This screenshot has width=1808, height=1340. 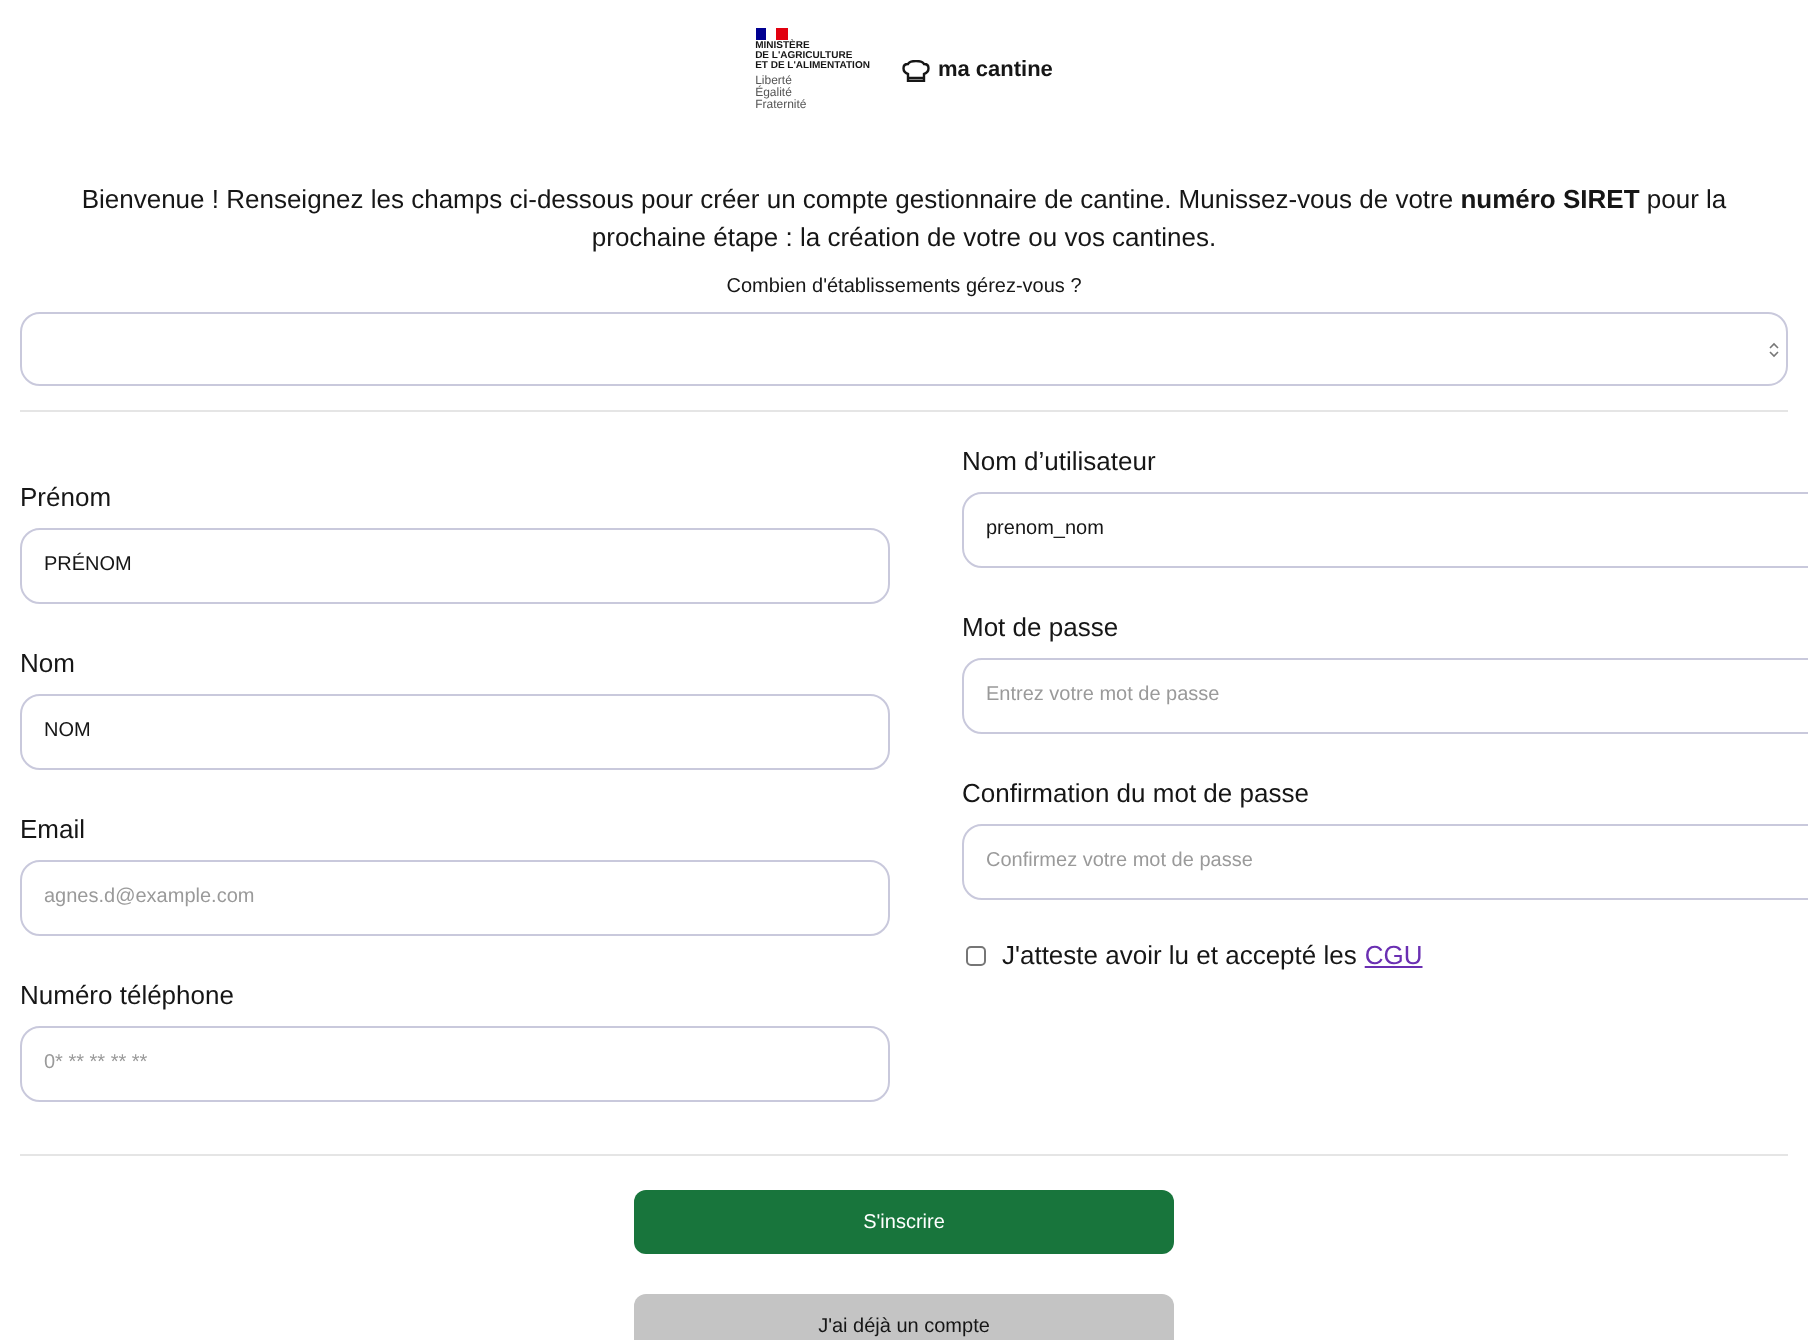 What do you see at coordinates (1041, 628) in the screenshot?
I see `field-label: Mot de passe` at bounding box center [1041, 628].